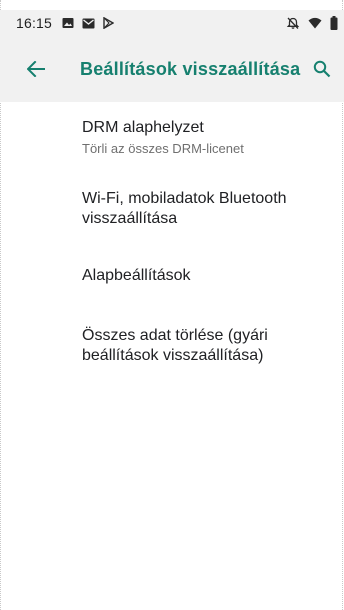  What do you see at coordinates (136, 275) in the screenshot?
I see `list-item-title: Alapbeállítások` at bounding box center [136, 275].